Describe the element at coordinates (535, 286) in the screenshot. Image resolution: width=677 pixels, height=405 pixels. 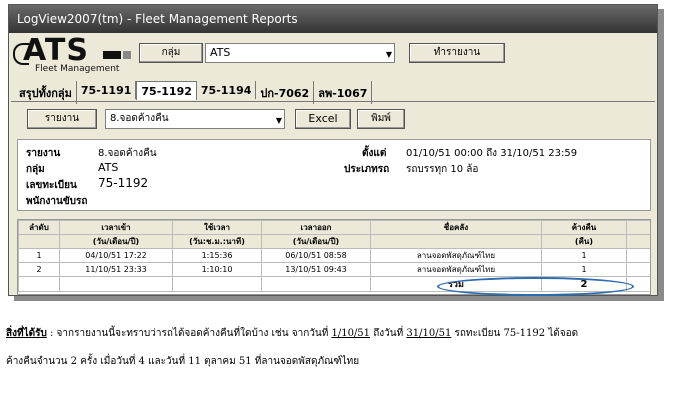
I see `highlight-oval` at that location.